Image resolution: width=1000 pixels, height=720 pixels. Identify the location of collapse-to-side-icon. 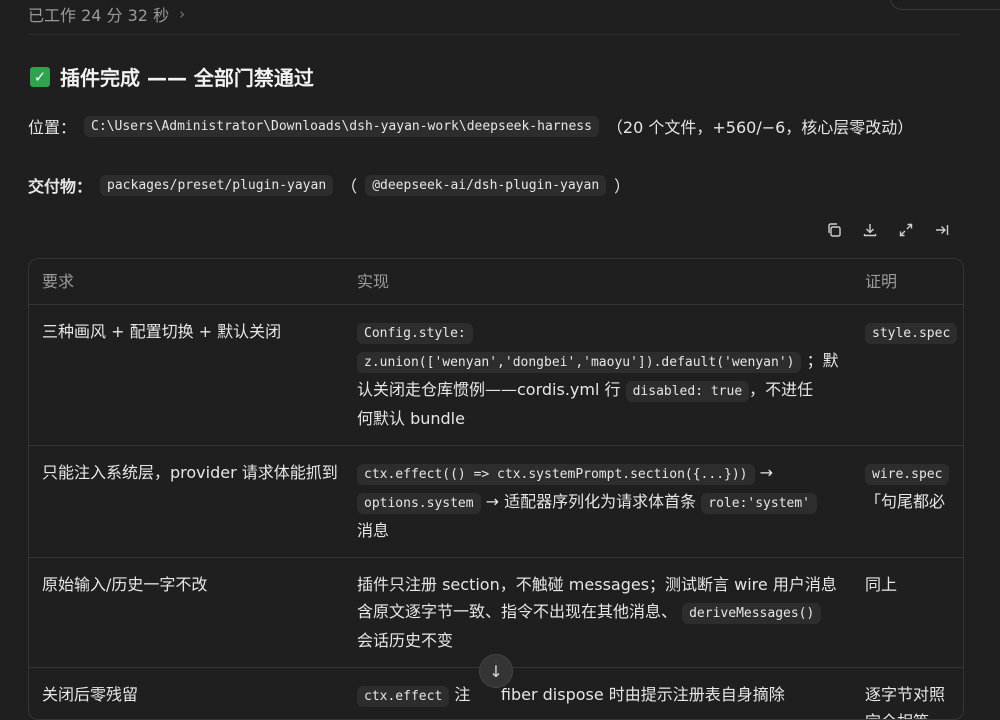
(942, 230).